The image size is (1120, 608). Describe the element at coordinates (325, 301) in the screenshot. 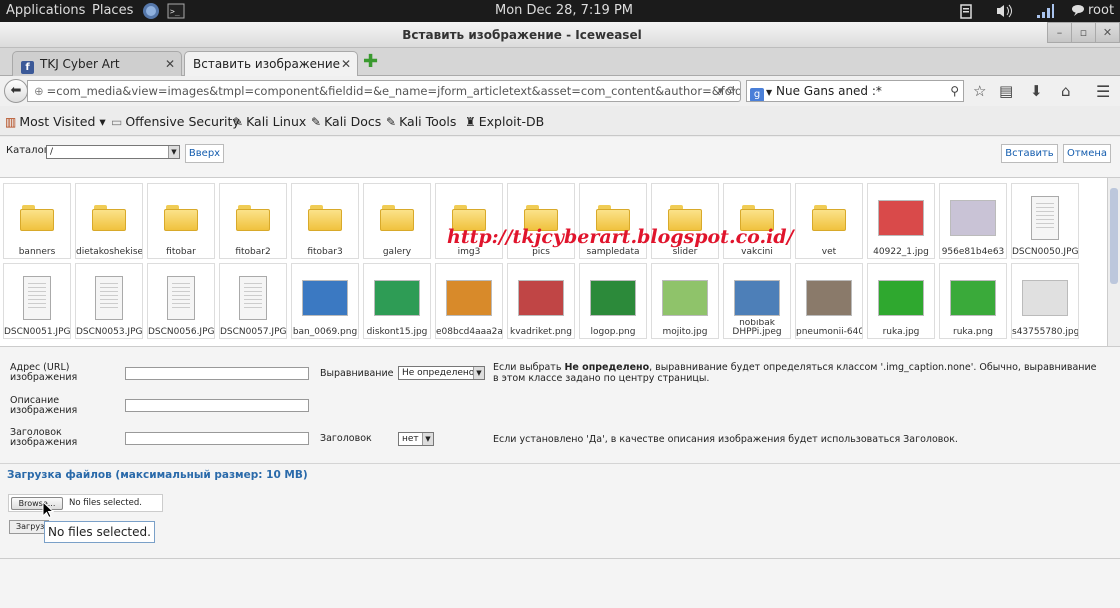

I see `image-item: ban_0069.png` at that location.